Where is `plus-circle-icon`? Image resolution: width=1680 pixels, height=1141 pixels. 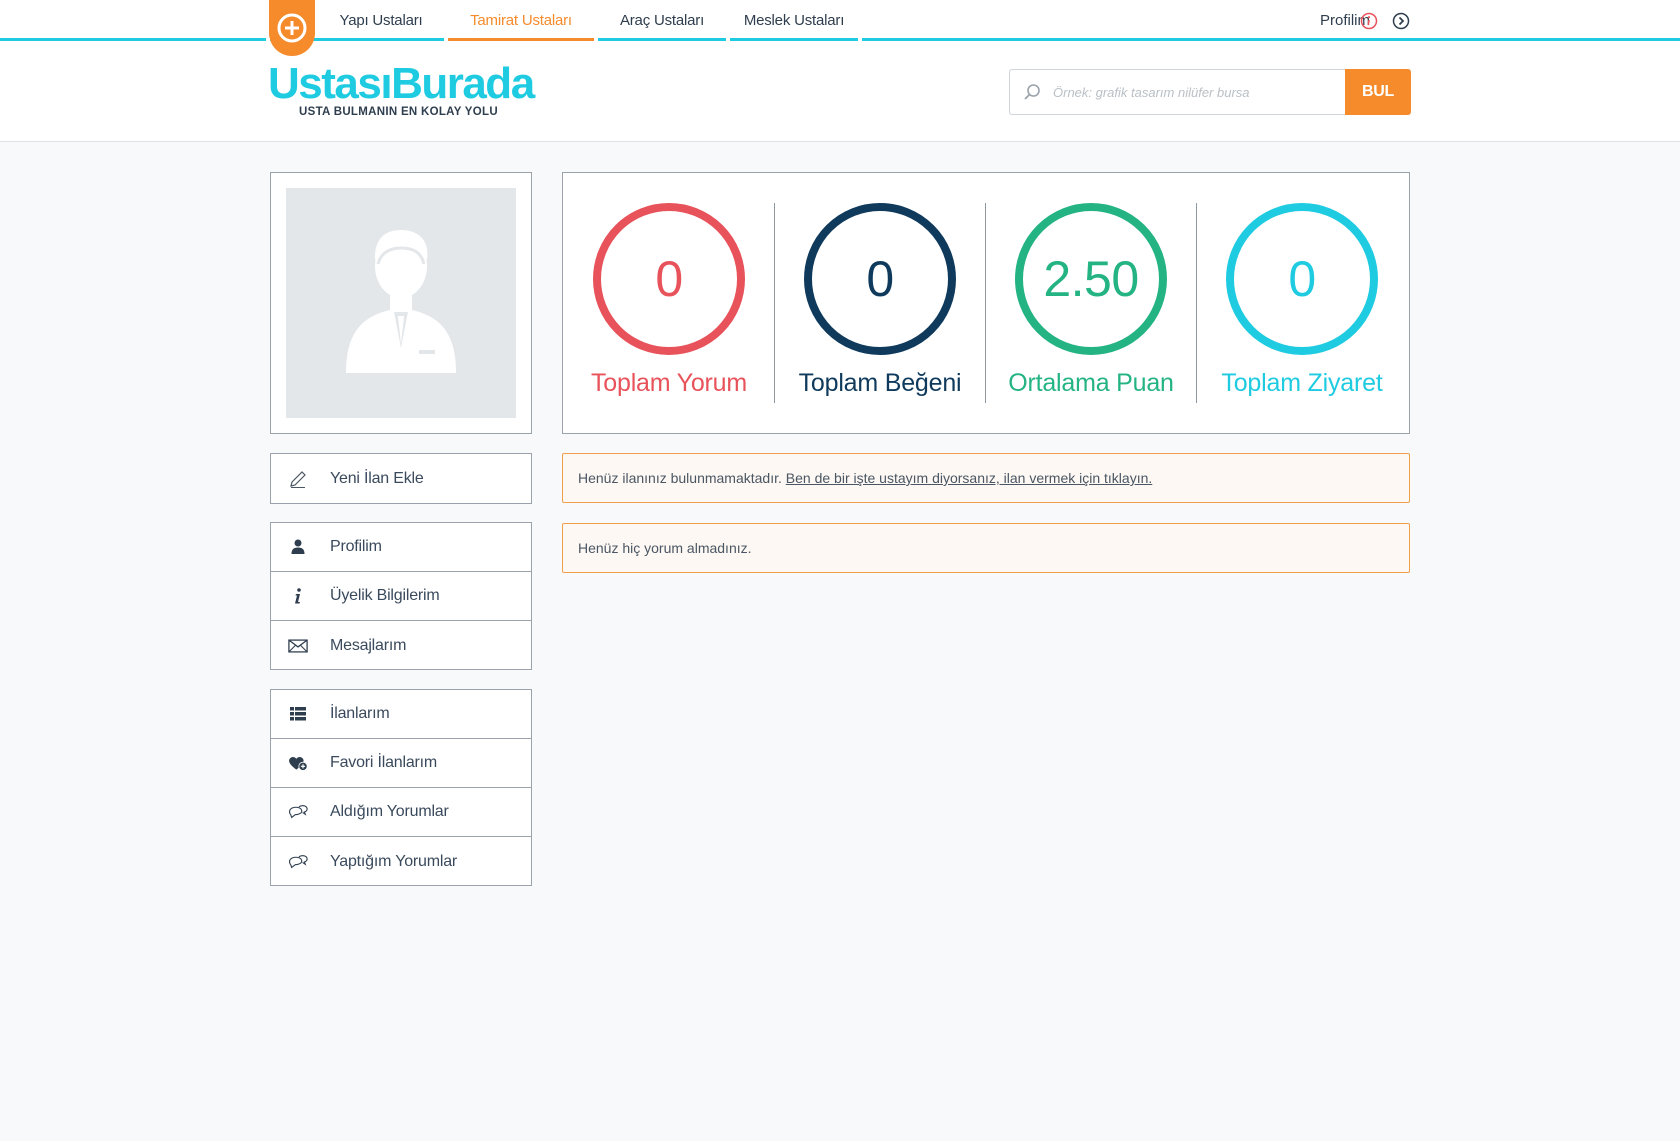 plus-circle-icon is located at coordinates (292, 28).